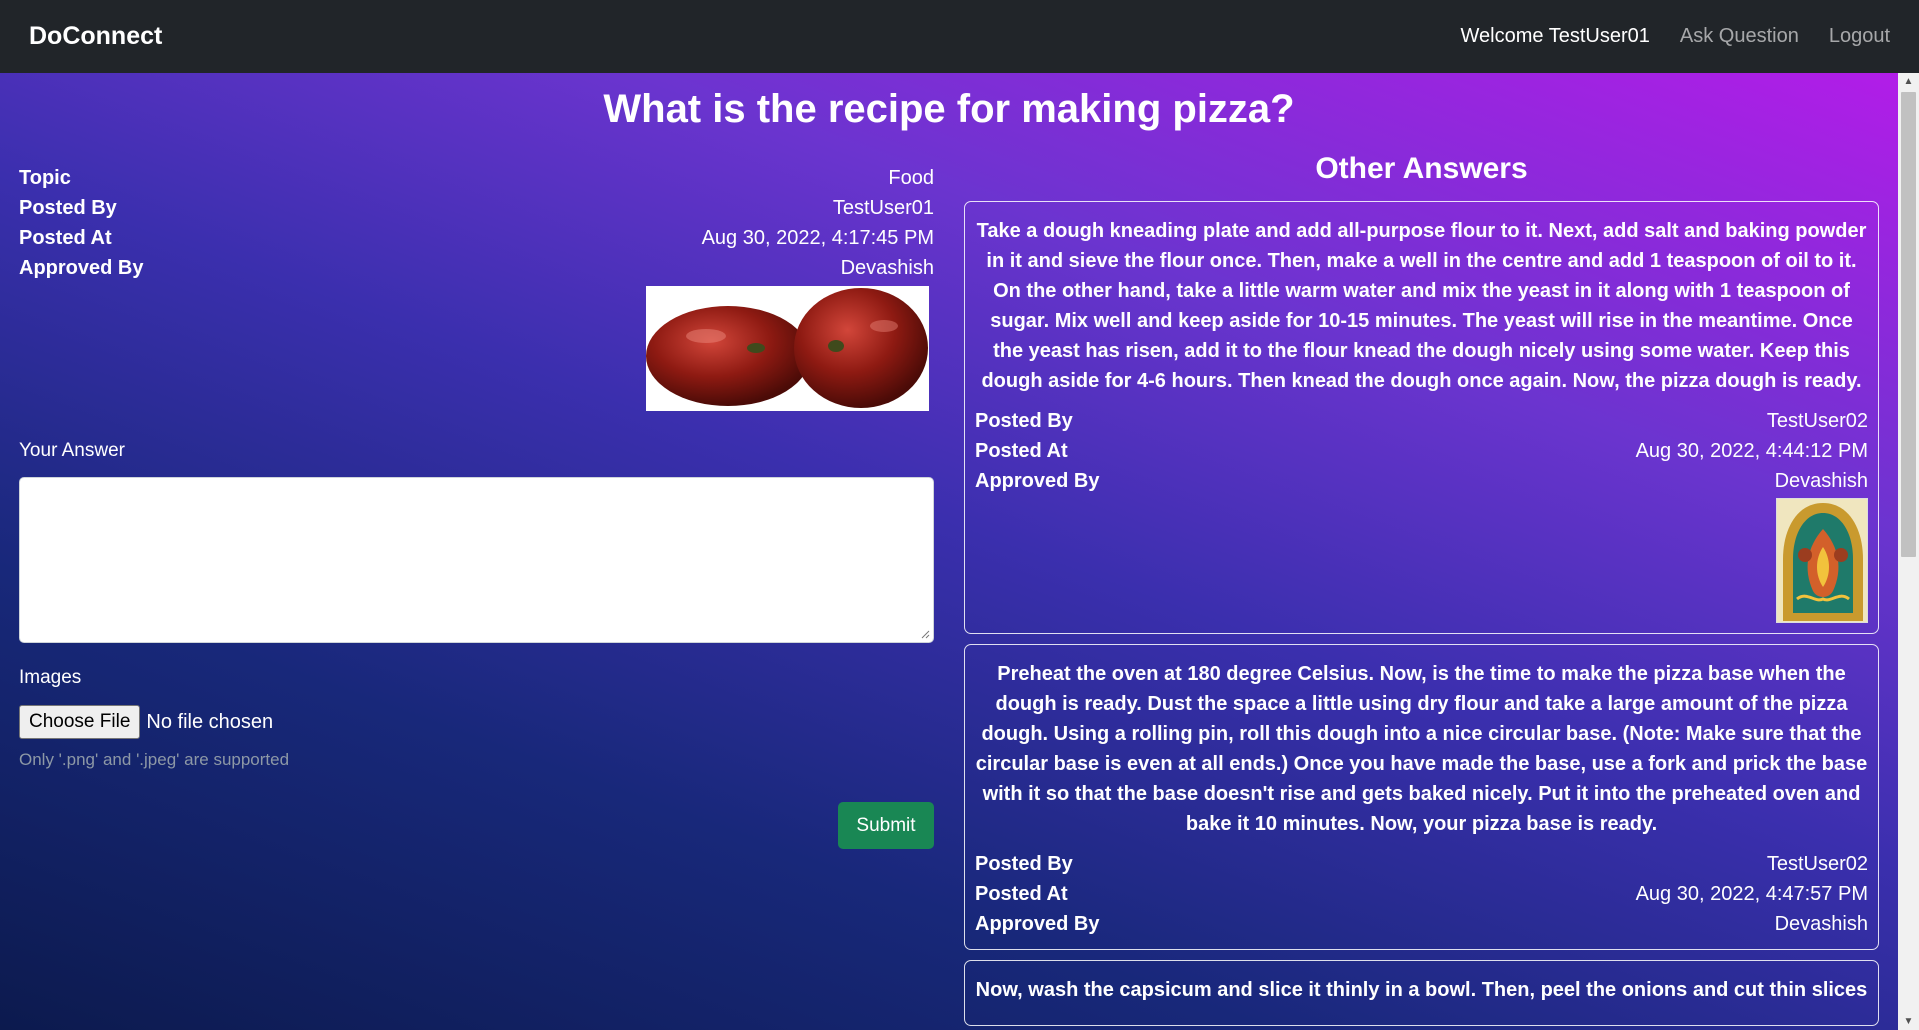 The image size is (1919, 1030). I want to click on question-title: What is the recipe for making pizza?, so click(949, 109).